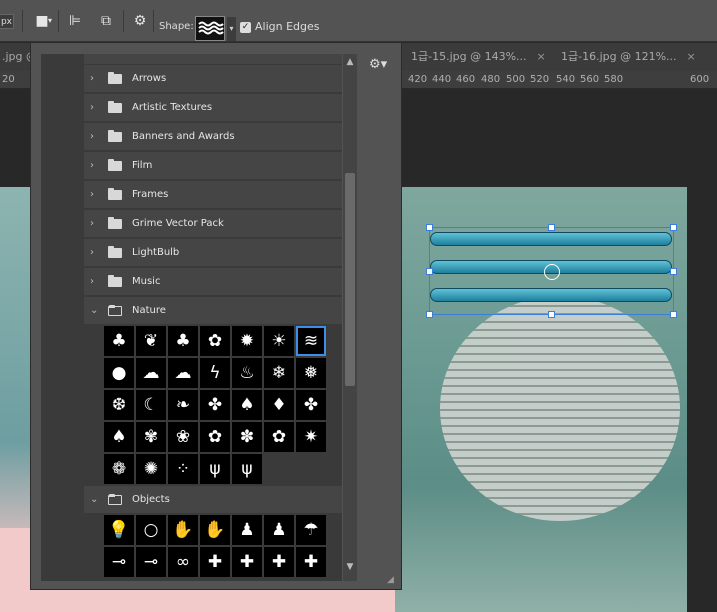 Image resolution: width=717 pixels, height=612 pixels. What do you see at coordinates (151, 341) in the screenshot?
I see `fern-icon: ❦` at bounding box center [151, 341].